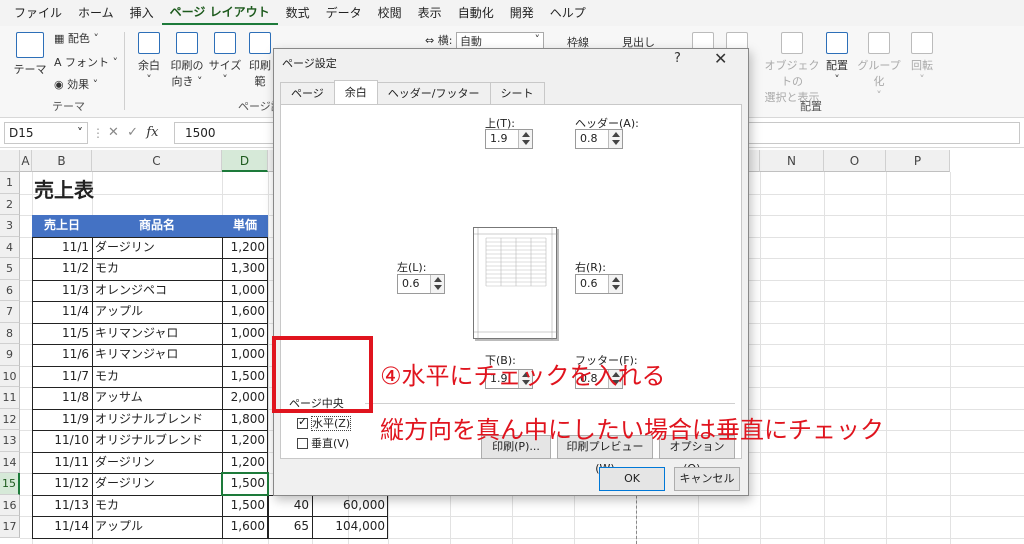 This screenshot has width=1024, height=544. What do you see at coordinates (10, 419) in the screenshot?
I see `row-header: 12` at bounding box center [10, 419].